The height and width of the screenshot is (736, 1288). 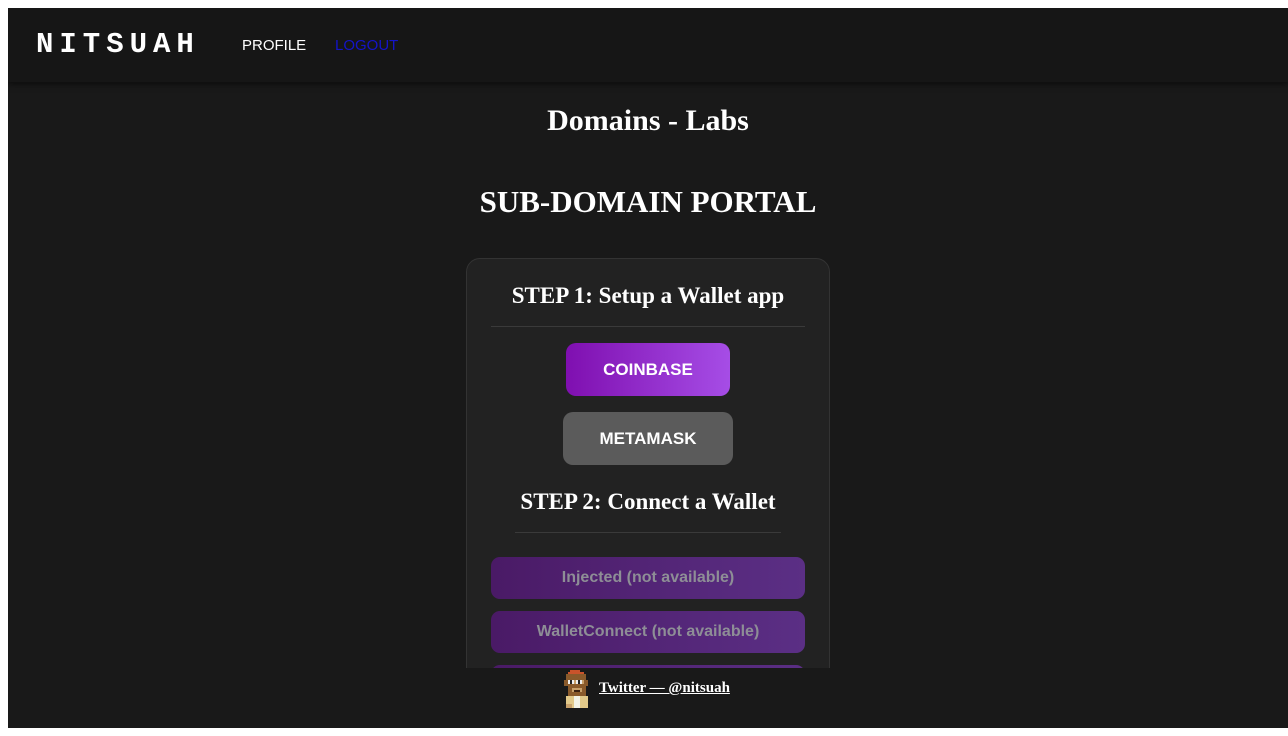 What do you see at coordinates (274, 45) in the screenshot?
I see `nav-profile-link: PROFILE` at bounding box center [274, 45].